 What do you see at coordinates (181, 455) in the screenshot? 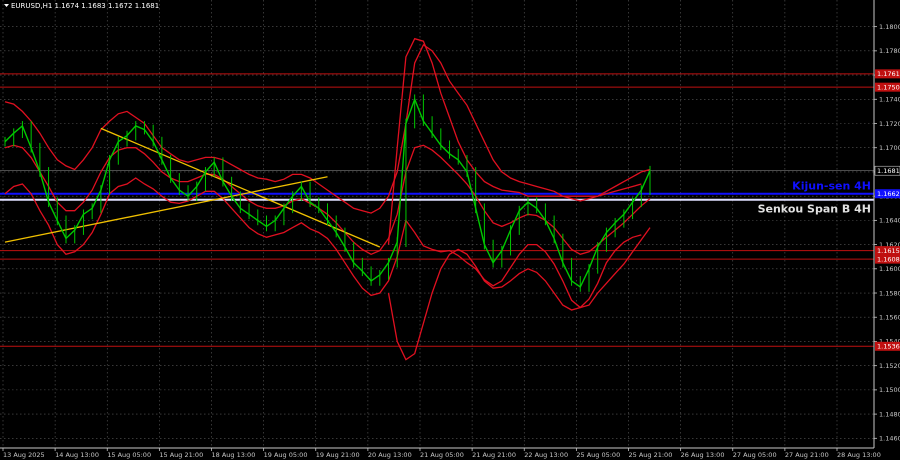
I see `x-tick-label: 15 Aug 21:00` at bounding box center [181, 455].